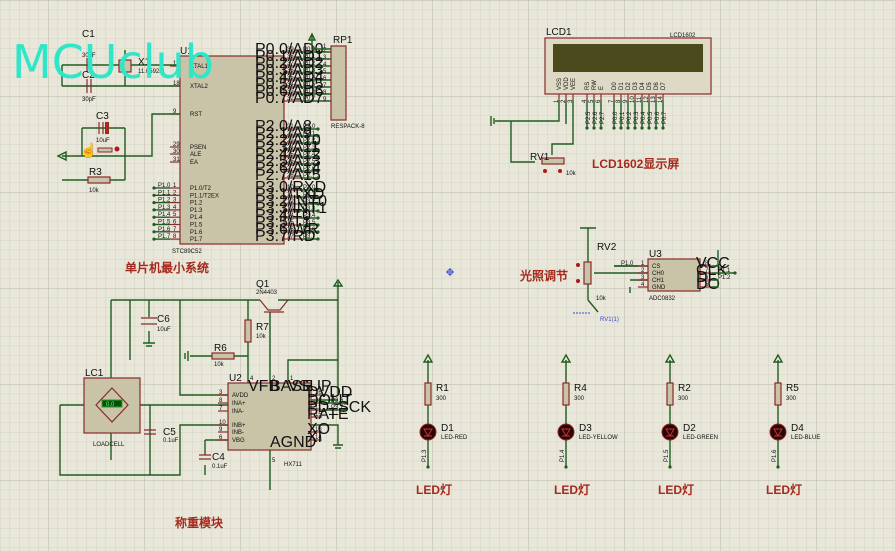 Image resolution: width=895 pixels, height=551 pixels. What do you see at coordinates (775, 455) in the screenshot?
I see `led-net-label: P1.6` at bounding box center [775, 455].